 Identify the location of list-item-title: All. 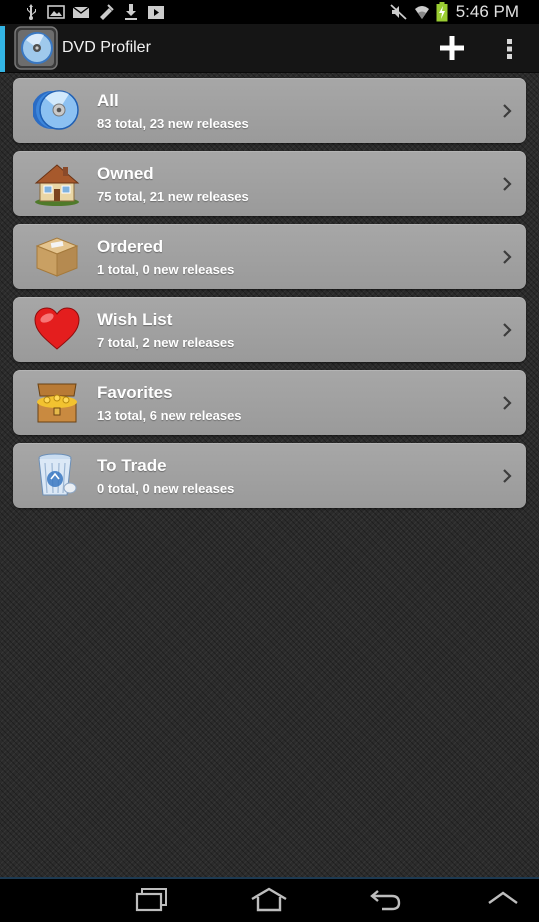
(108, 100).